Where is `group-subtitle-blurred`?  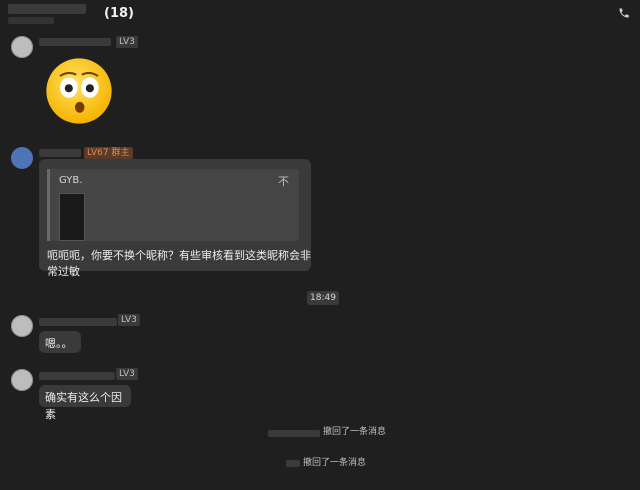 group-subtitle-blurred is located at coordinates (31, 20).